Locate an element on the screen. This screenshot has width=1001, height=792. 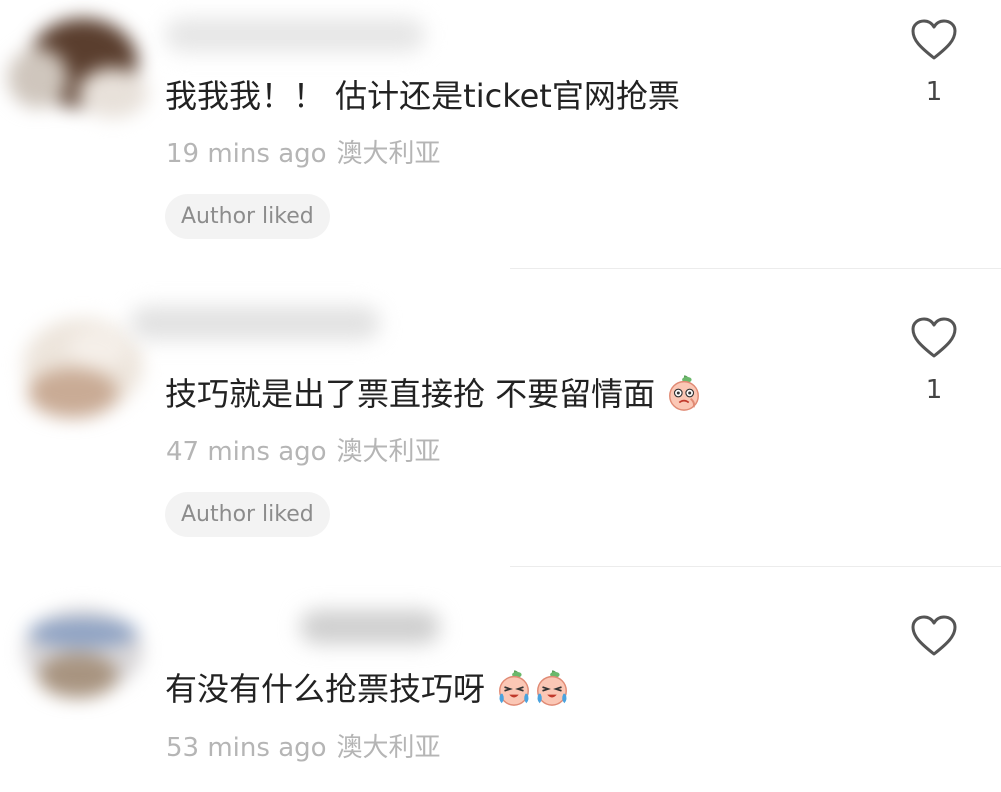
comment-text: 技巧就是出了票直接抢 不要留情面 is located at coordinates (434, 394).